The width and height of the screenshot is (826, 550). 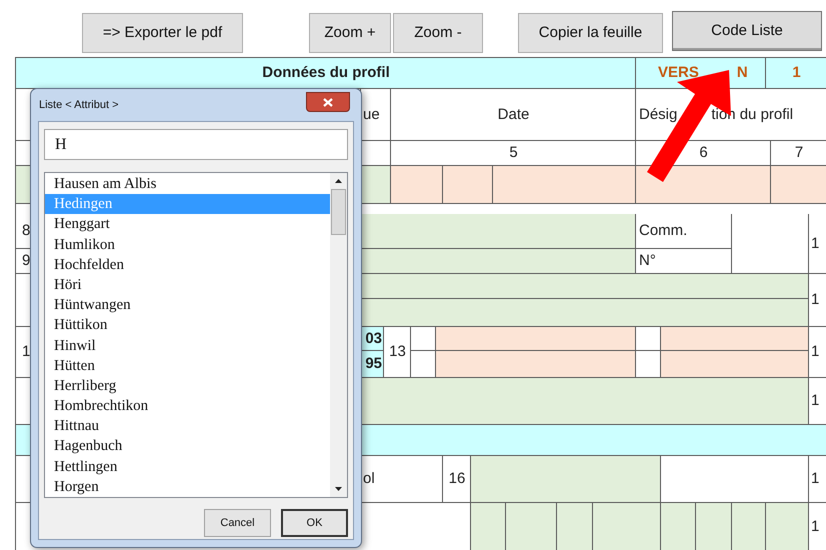 I want to click on dialog-button: OK, so click(x=314, y=523).